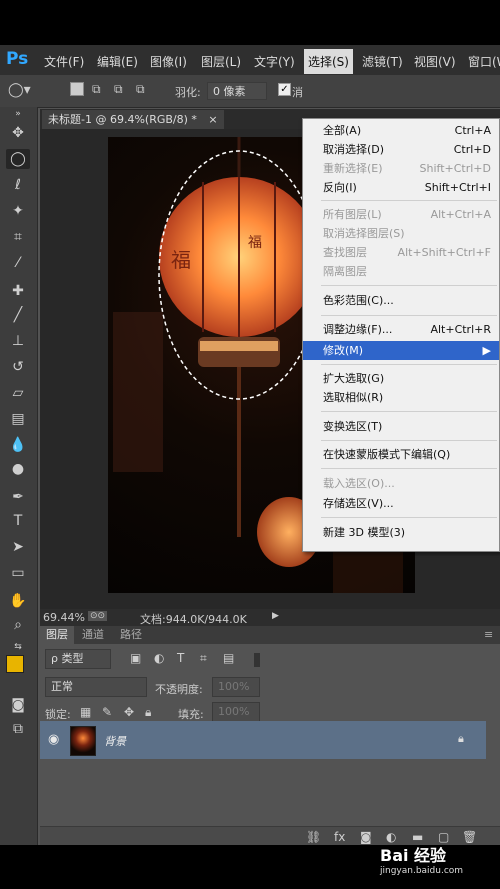 Image resolution: width=500 pixels, height=889 pixels. What do you see at coordinates (58, 714) in the screenshot?
I see `lock-label: 锁定:` at bounding box center [58, 714].